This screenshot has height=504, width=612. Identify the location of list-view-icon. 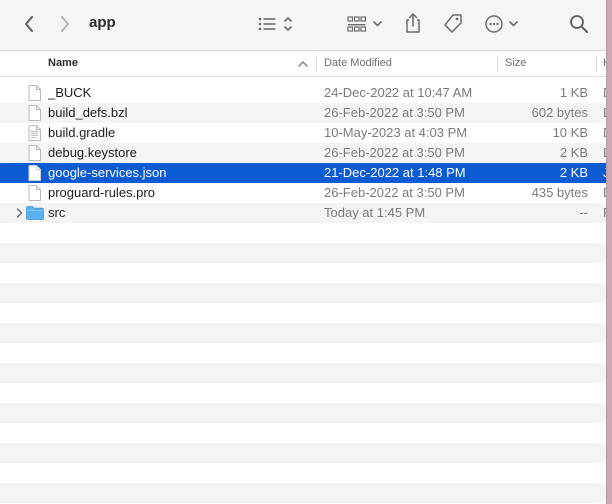
(277, 24).